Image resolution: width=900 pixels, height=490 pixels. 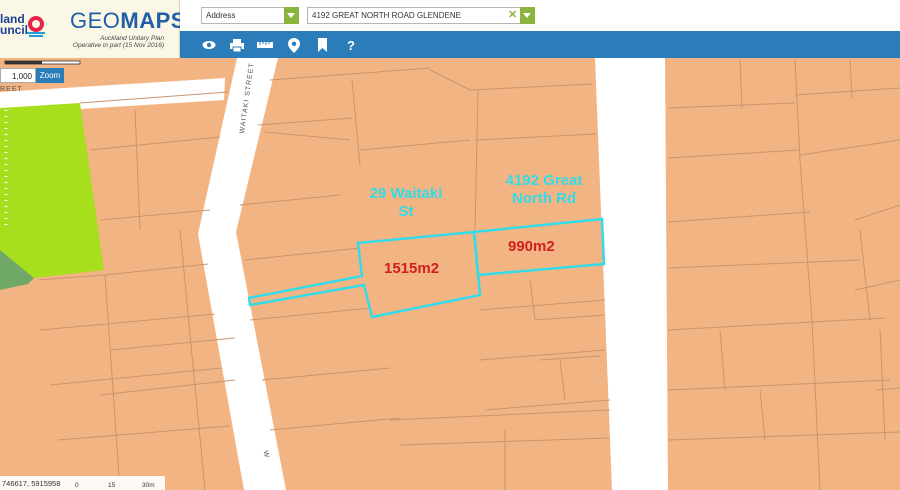 What do you see at coordinates (531, 246) in the screenshot?
I see `lot-4192-great-north-area: 990m2` at bounding box center [531, 246].